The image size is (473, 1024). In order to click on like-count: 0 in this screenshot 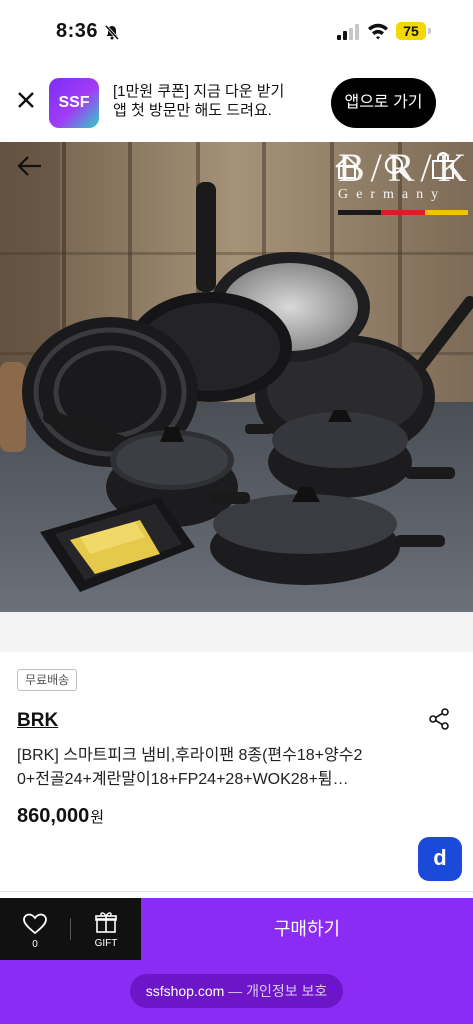, I will do `click(35, 944)`.